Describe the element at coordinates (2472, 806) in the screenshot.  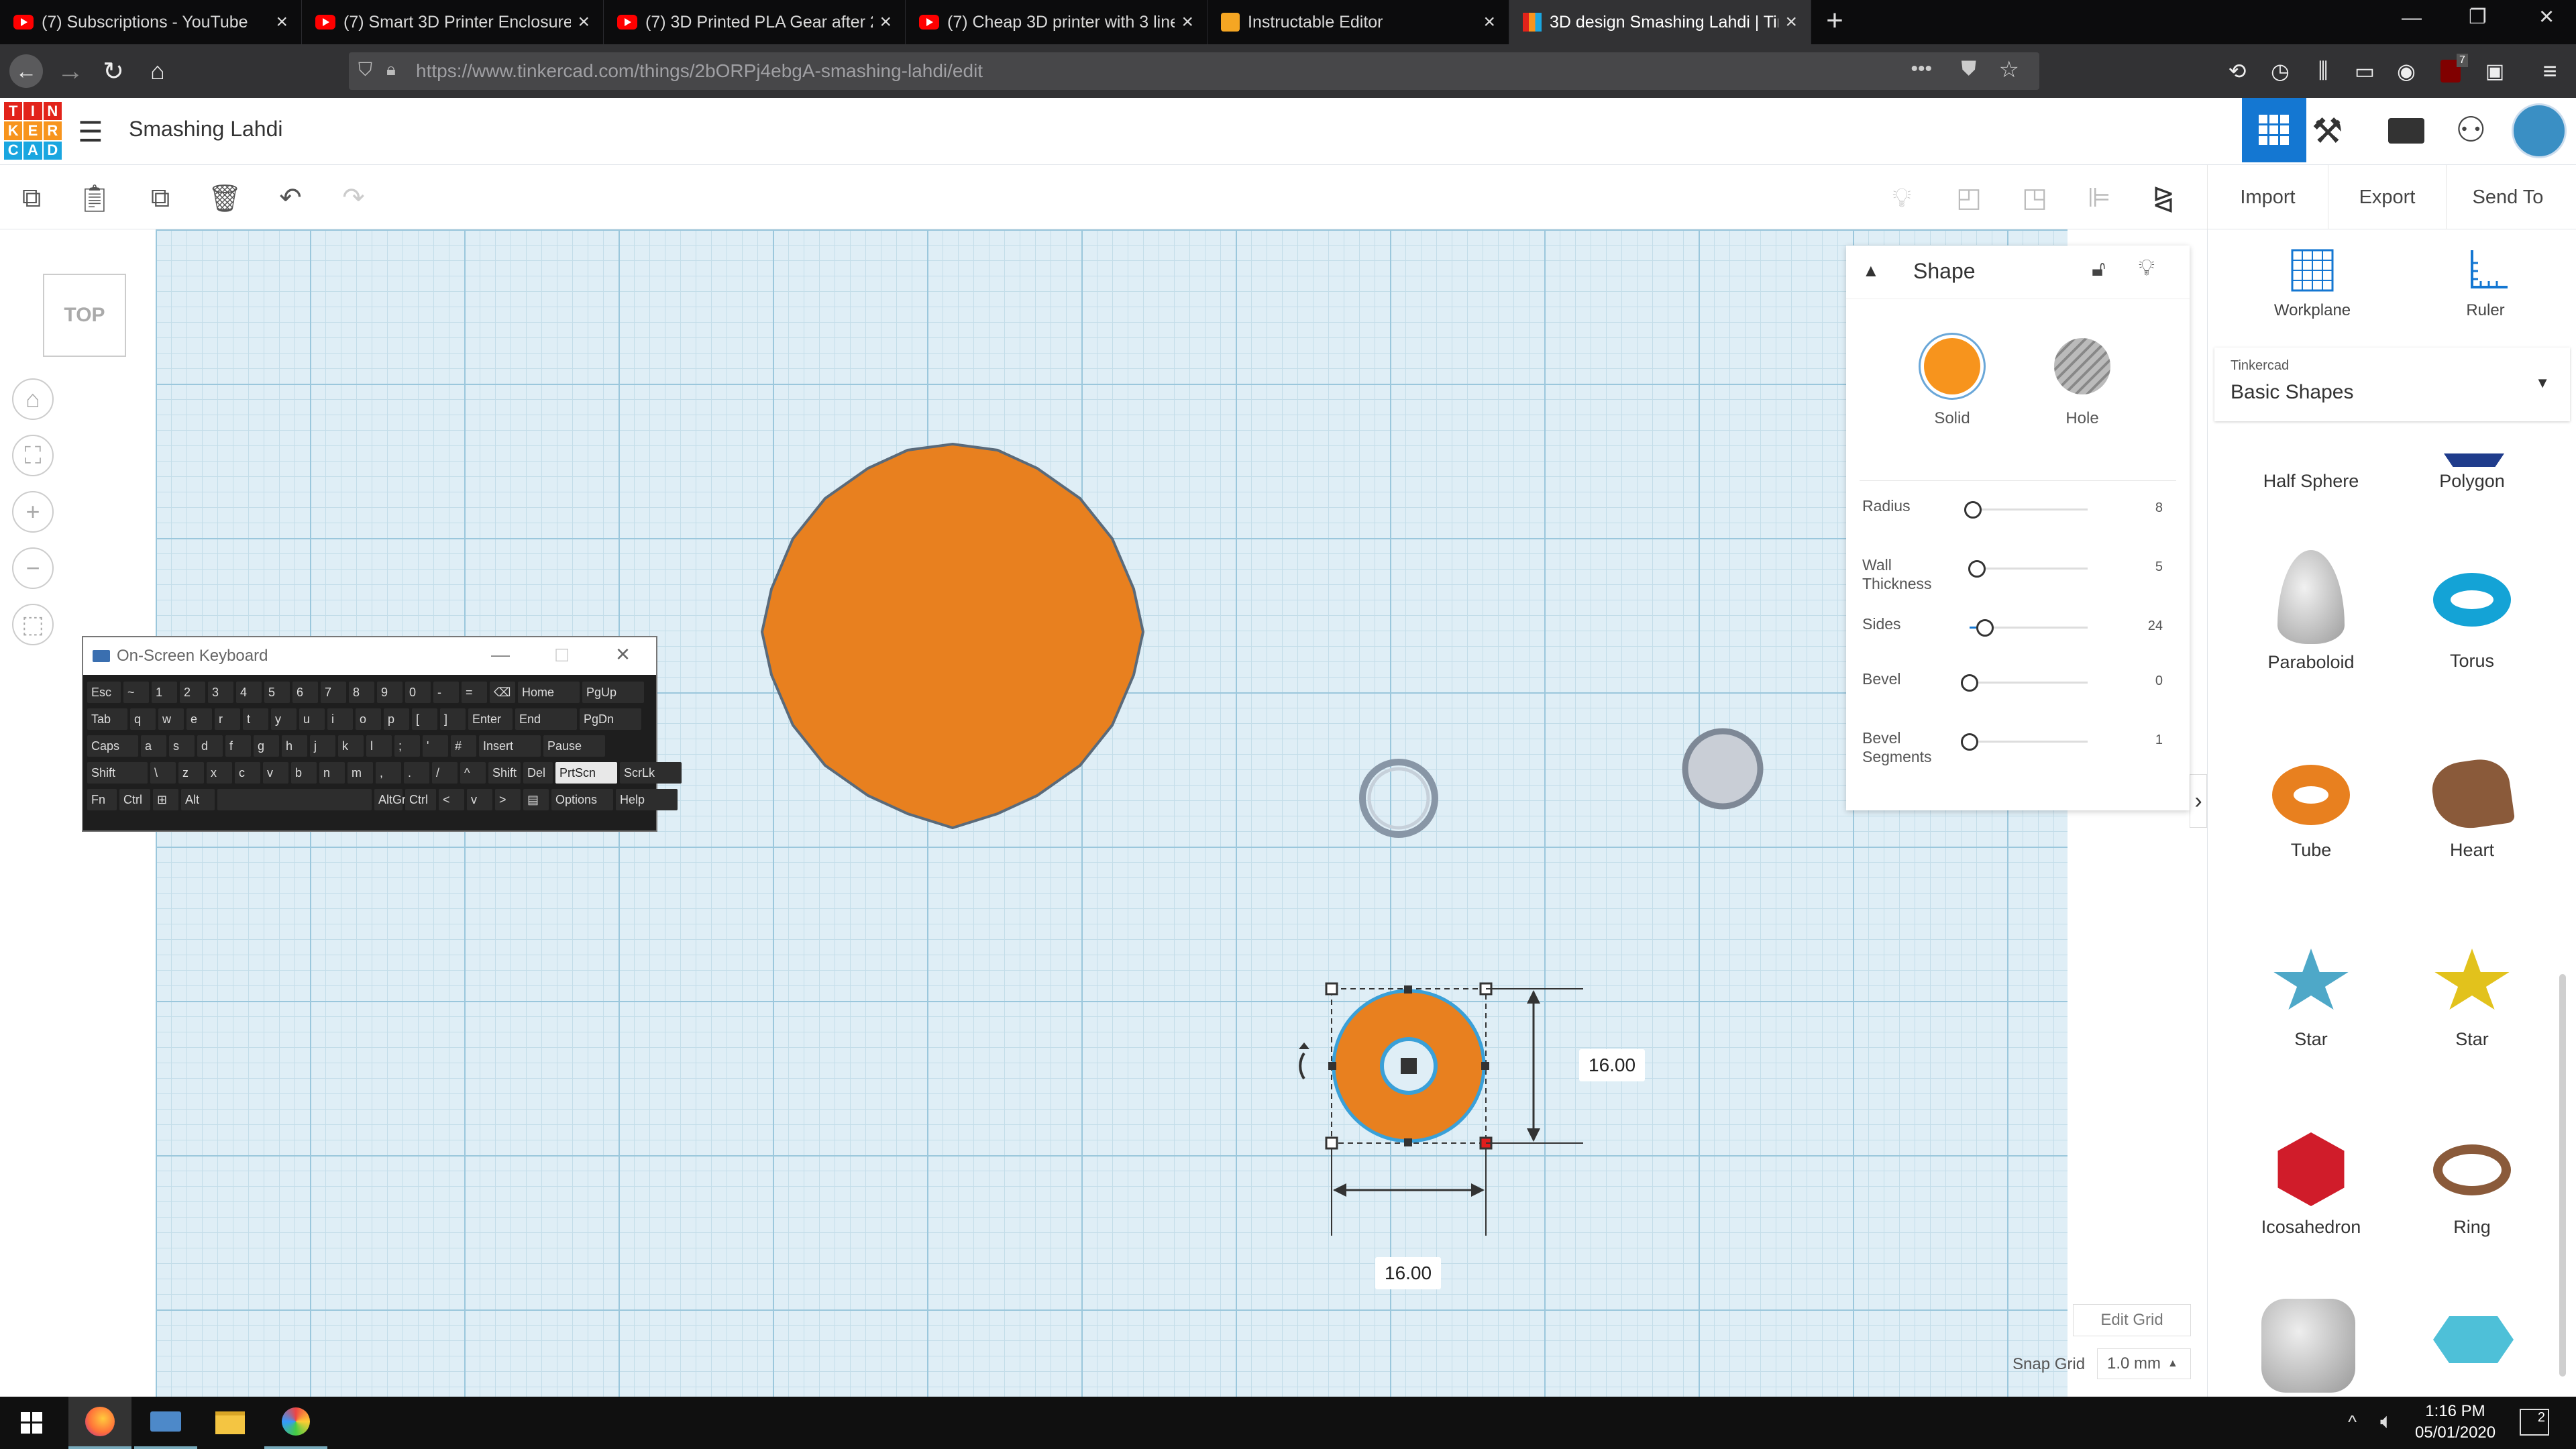
I see `shape-item-heart: Heart` at that location.